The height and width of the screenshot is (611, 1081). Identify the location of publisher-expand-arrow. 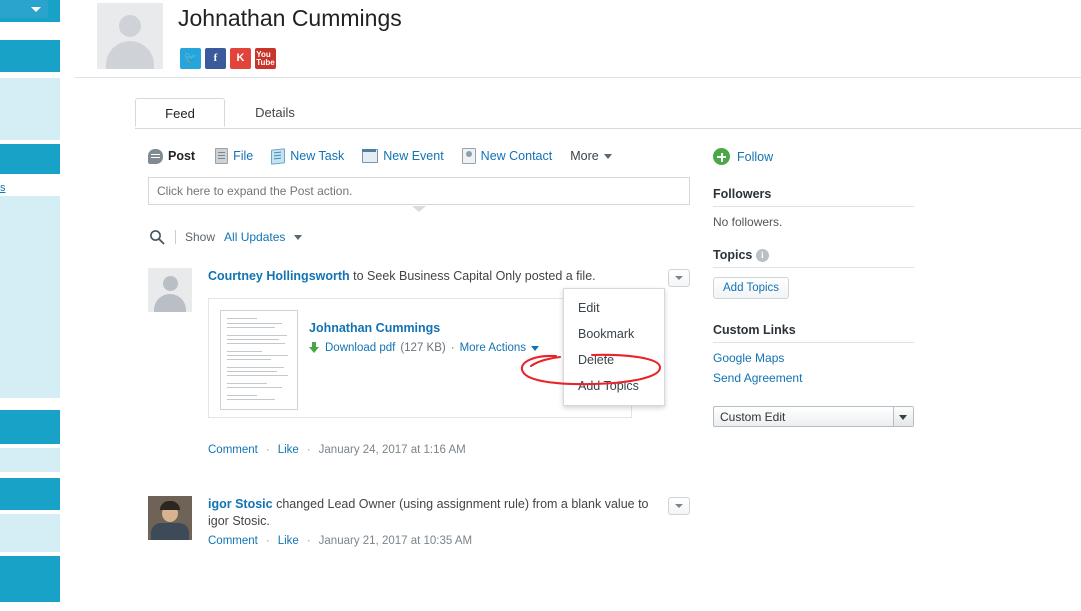
(419, 209).